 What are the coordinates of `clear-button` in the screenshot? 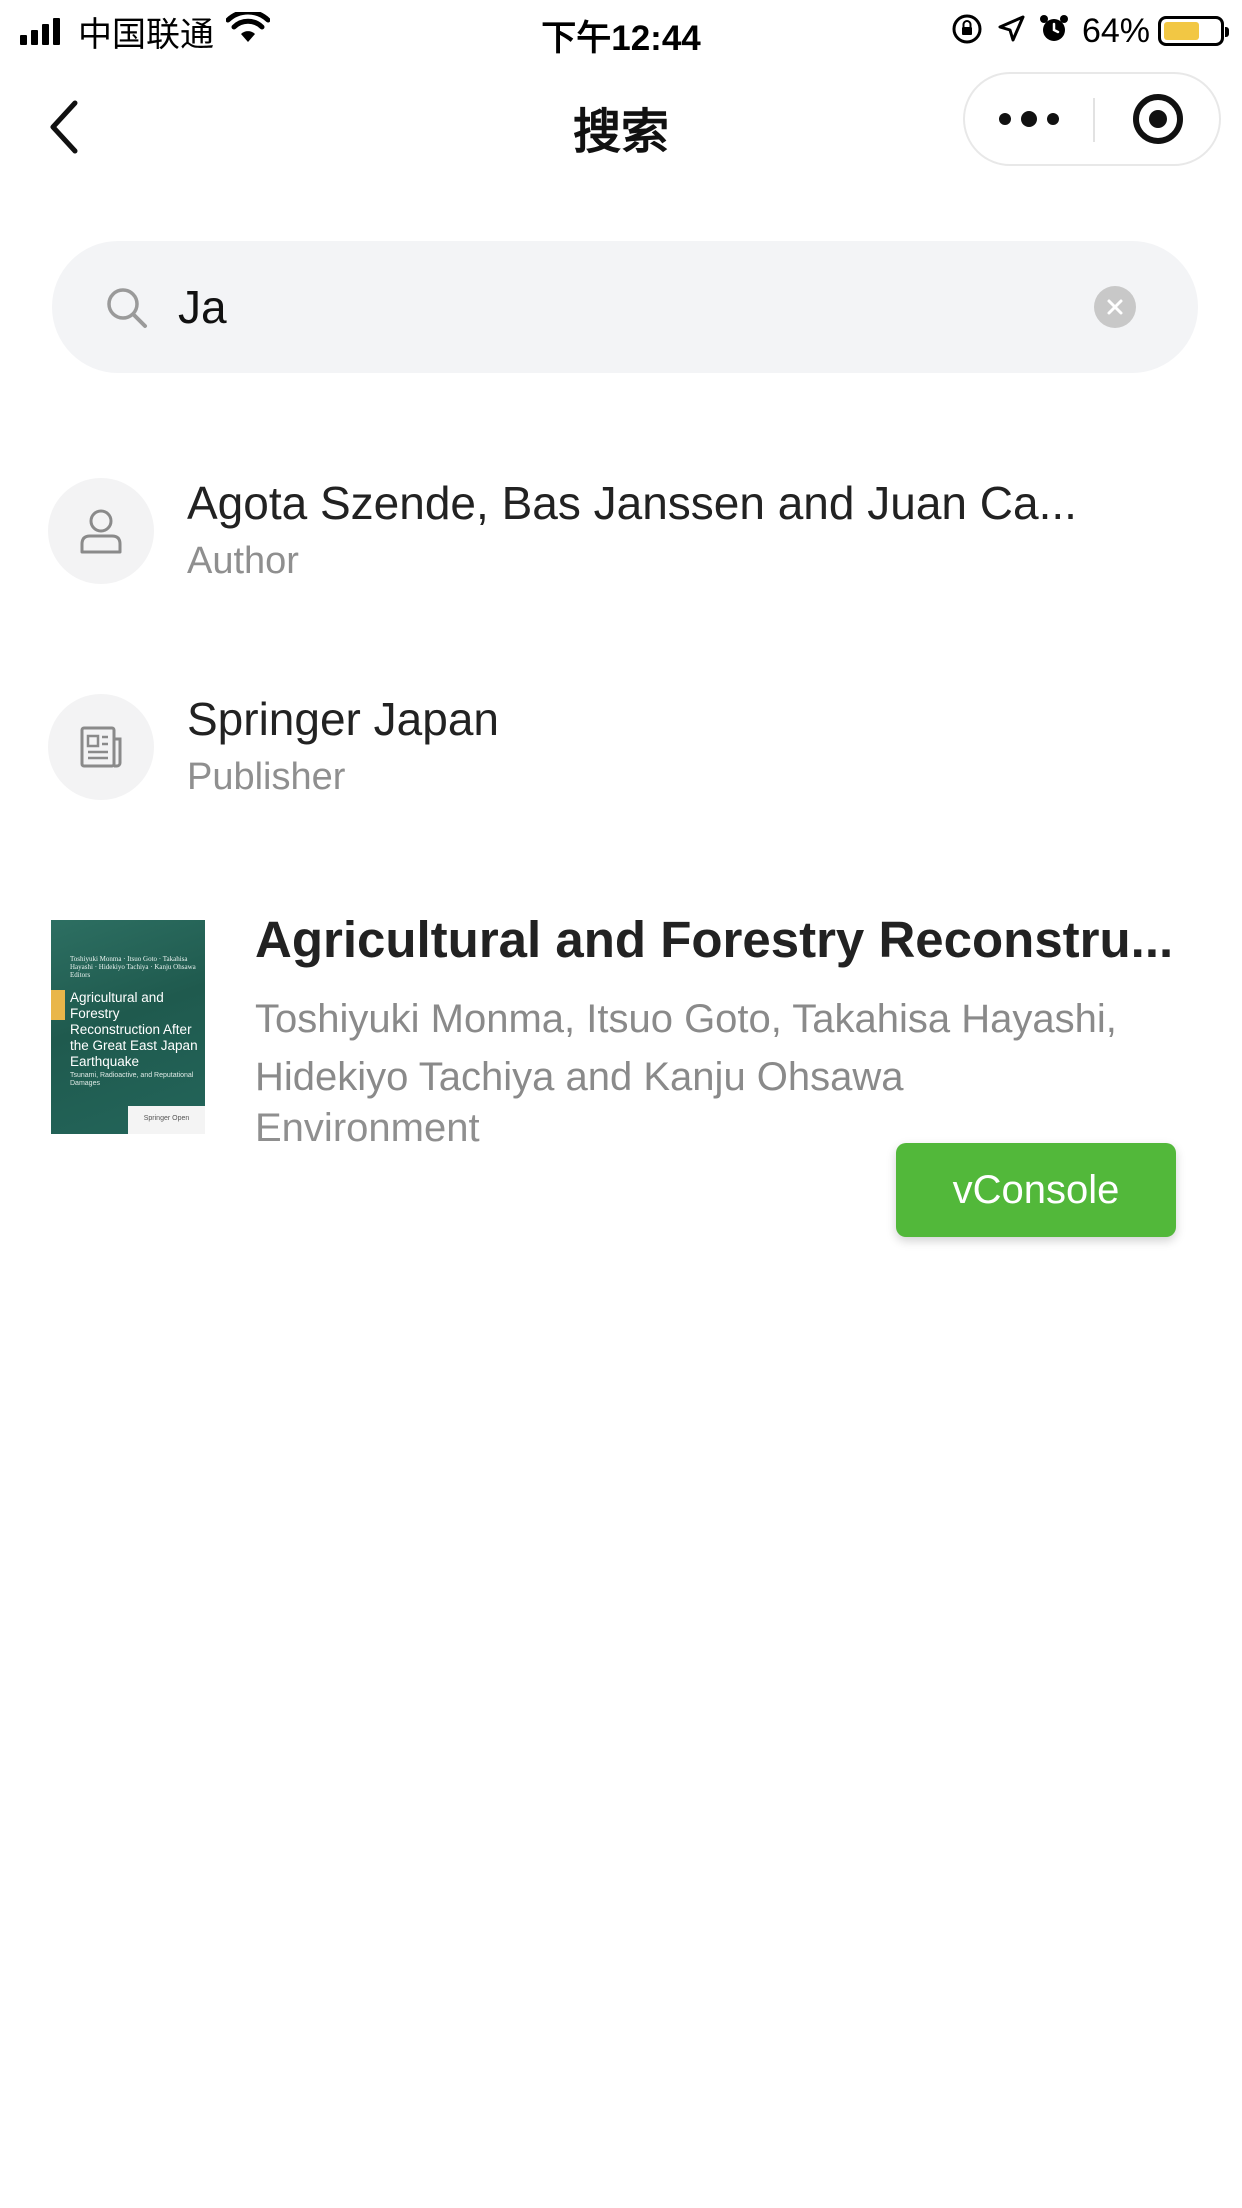 It's located at (1115, 307).